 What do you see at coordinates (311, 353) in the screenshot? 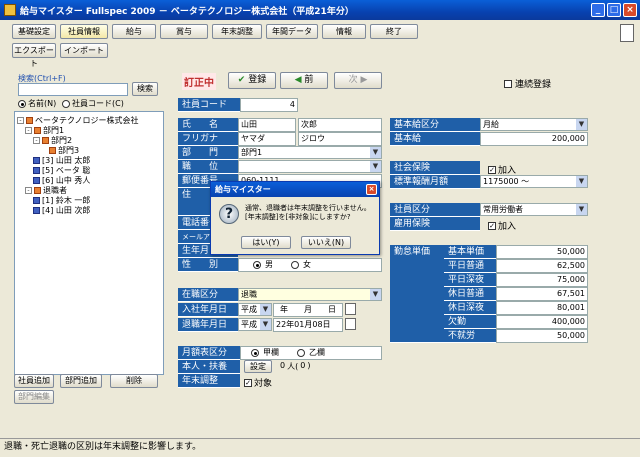
I see `tax-table-radio-group: 甲欄 乙欄` at bounding box center [311, 353].